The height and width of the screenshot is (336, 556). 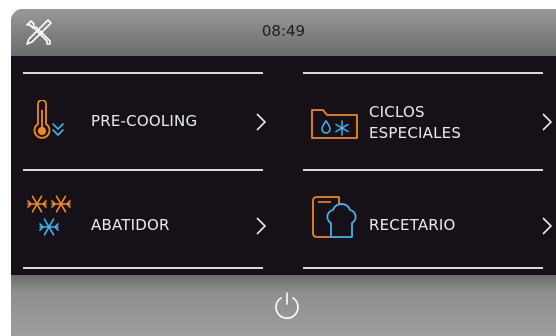 I want to click on power-icon, so click(x=287, y=305).